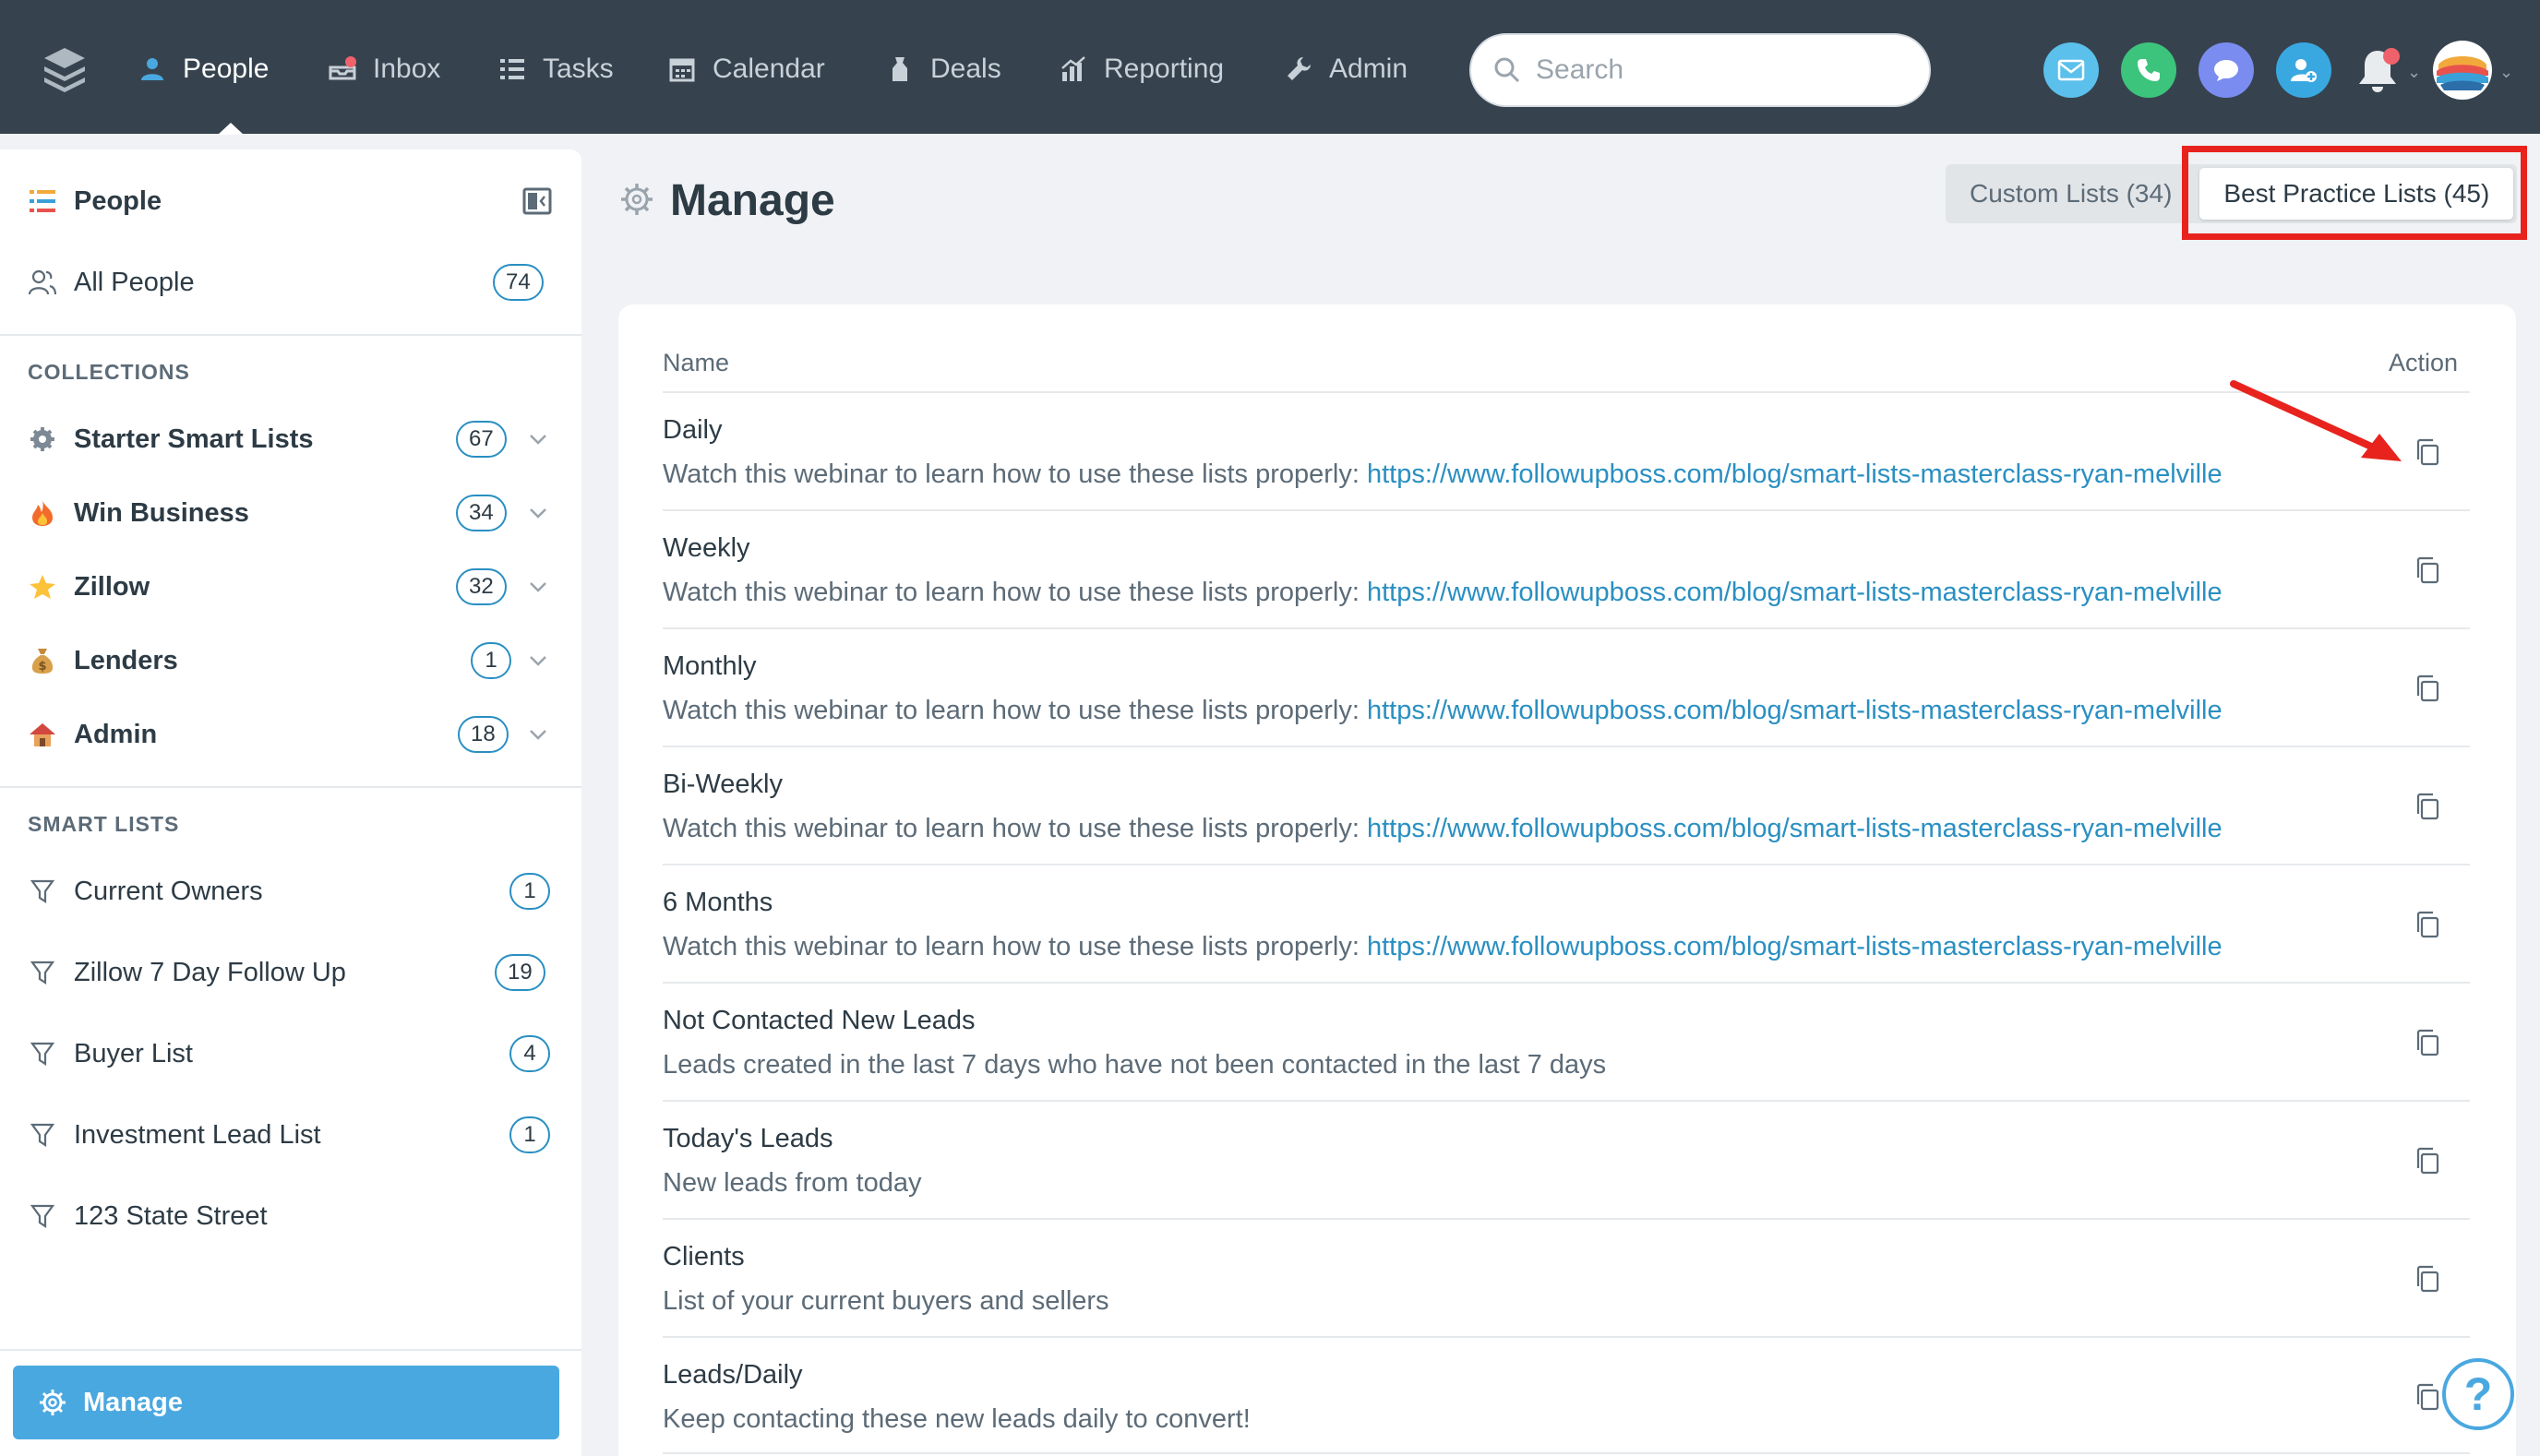 The height and width of the screenshot is (1456, 2540). Describe the element at coordinates (290, 891) in the screenshot. I see `sidebar-item-current-owners: Current Owners` at that location.